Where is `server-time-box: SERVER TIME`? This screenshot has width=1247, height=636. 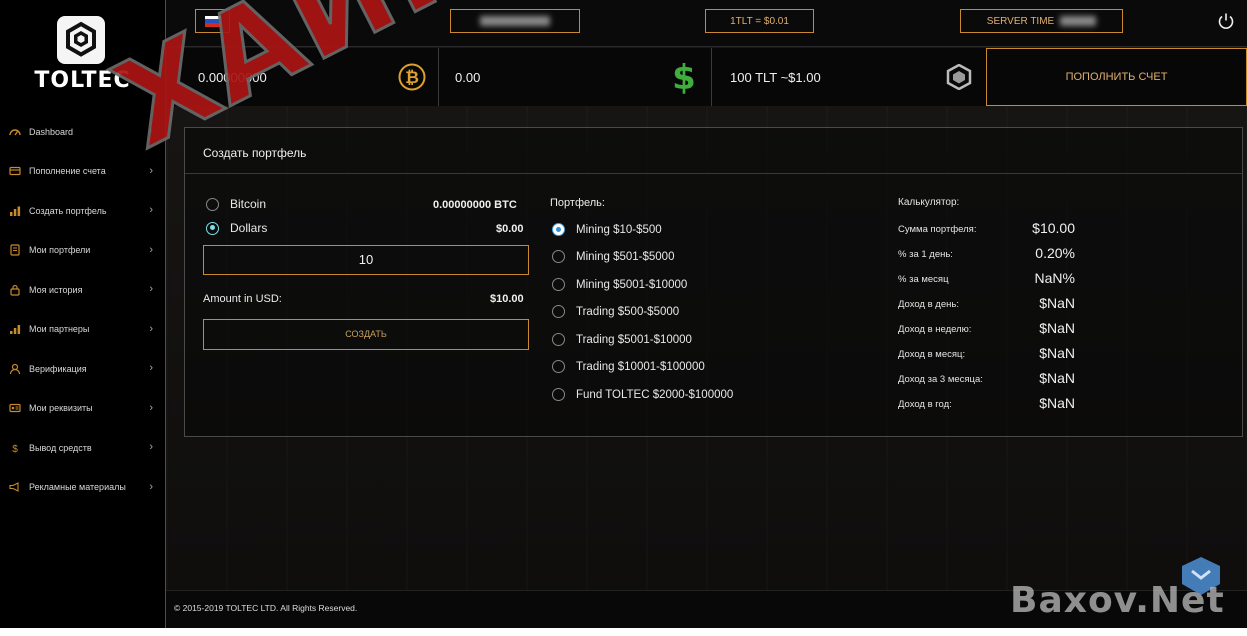
server-time-box: SERVER TIME is located at coordinates (1041, 21).